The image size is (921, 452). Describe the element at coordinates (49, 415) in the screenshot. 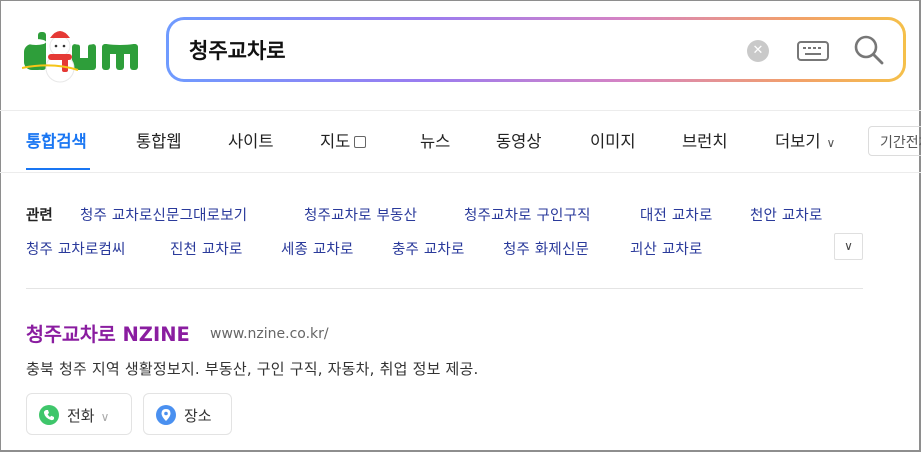

I see `phone-icon` at that location.